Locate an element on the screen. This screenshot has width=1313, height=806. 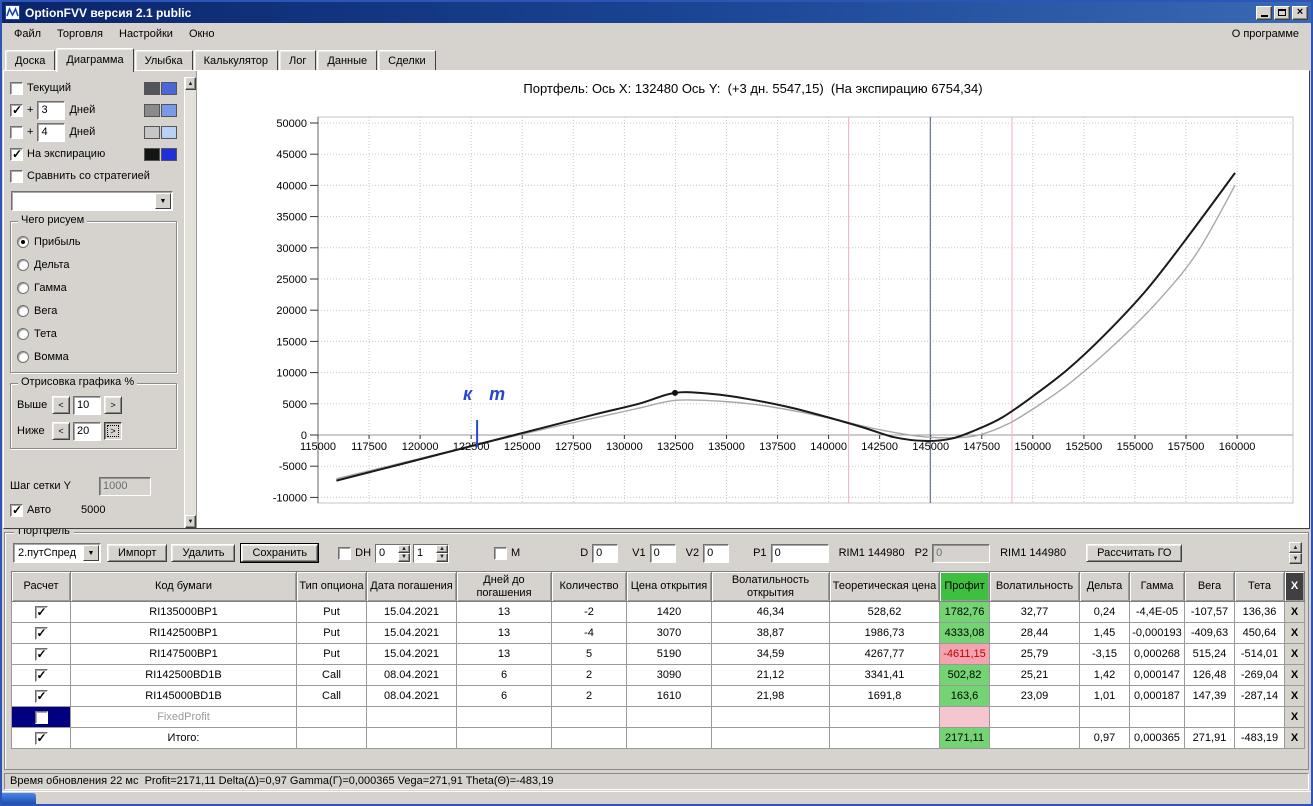
tab-0: Доска is located at coordinates (30, 60).